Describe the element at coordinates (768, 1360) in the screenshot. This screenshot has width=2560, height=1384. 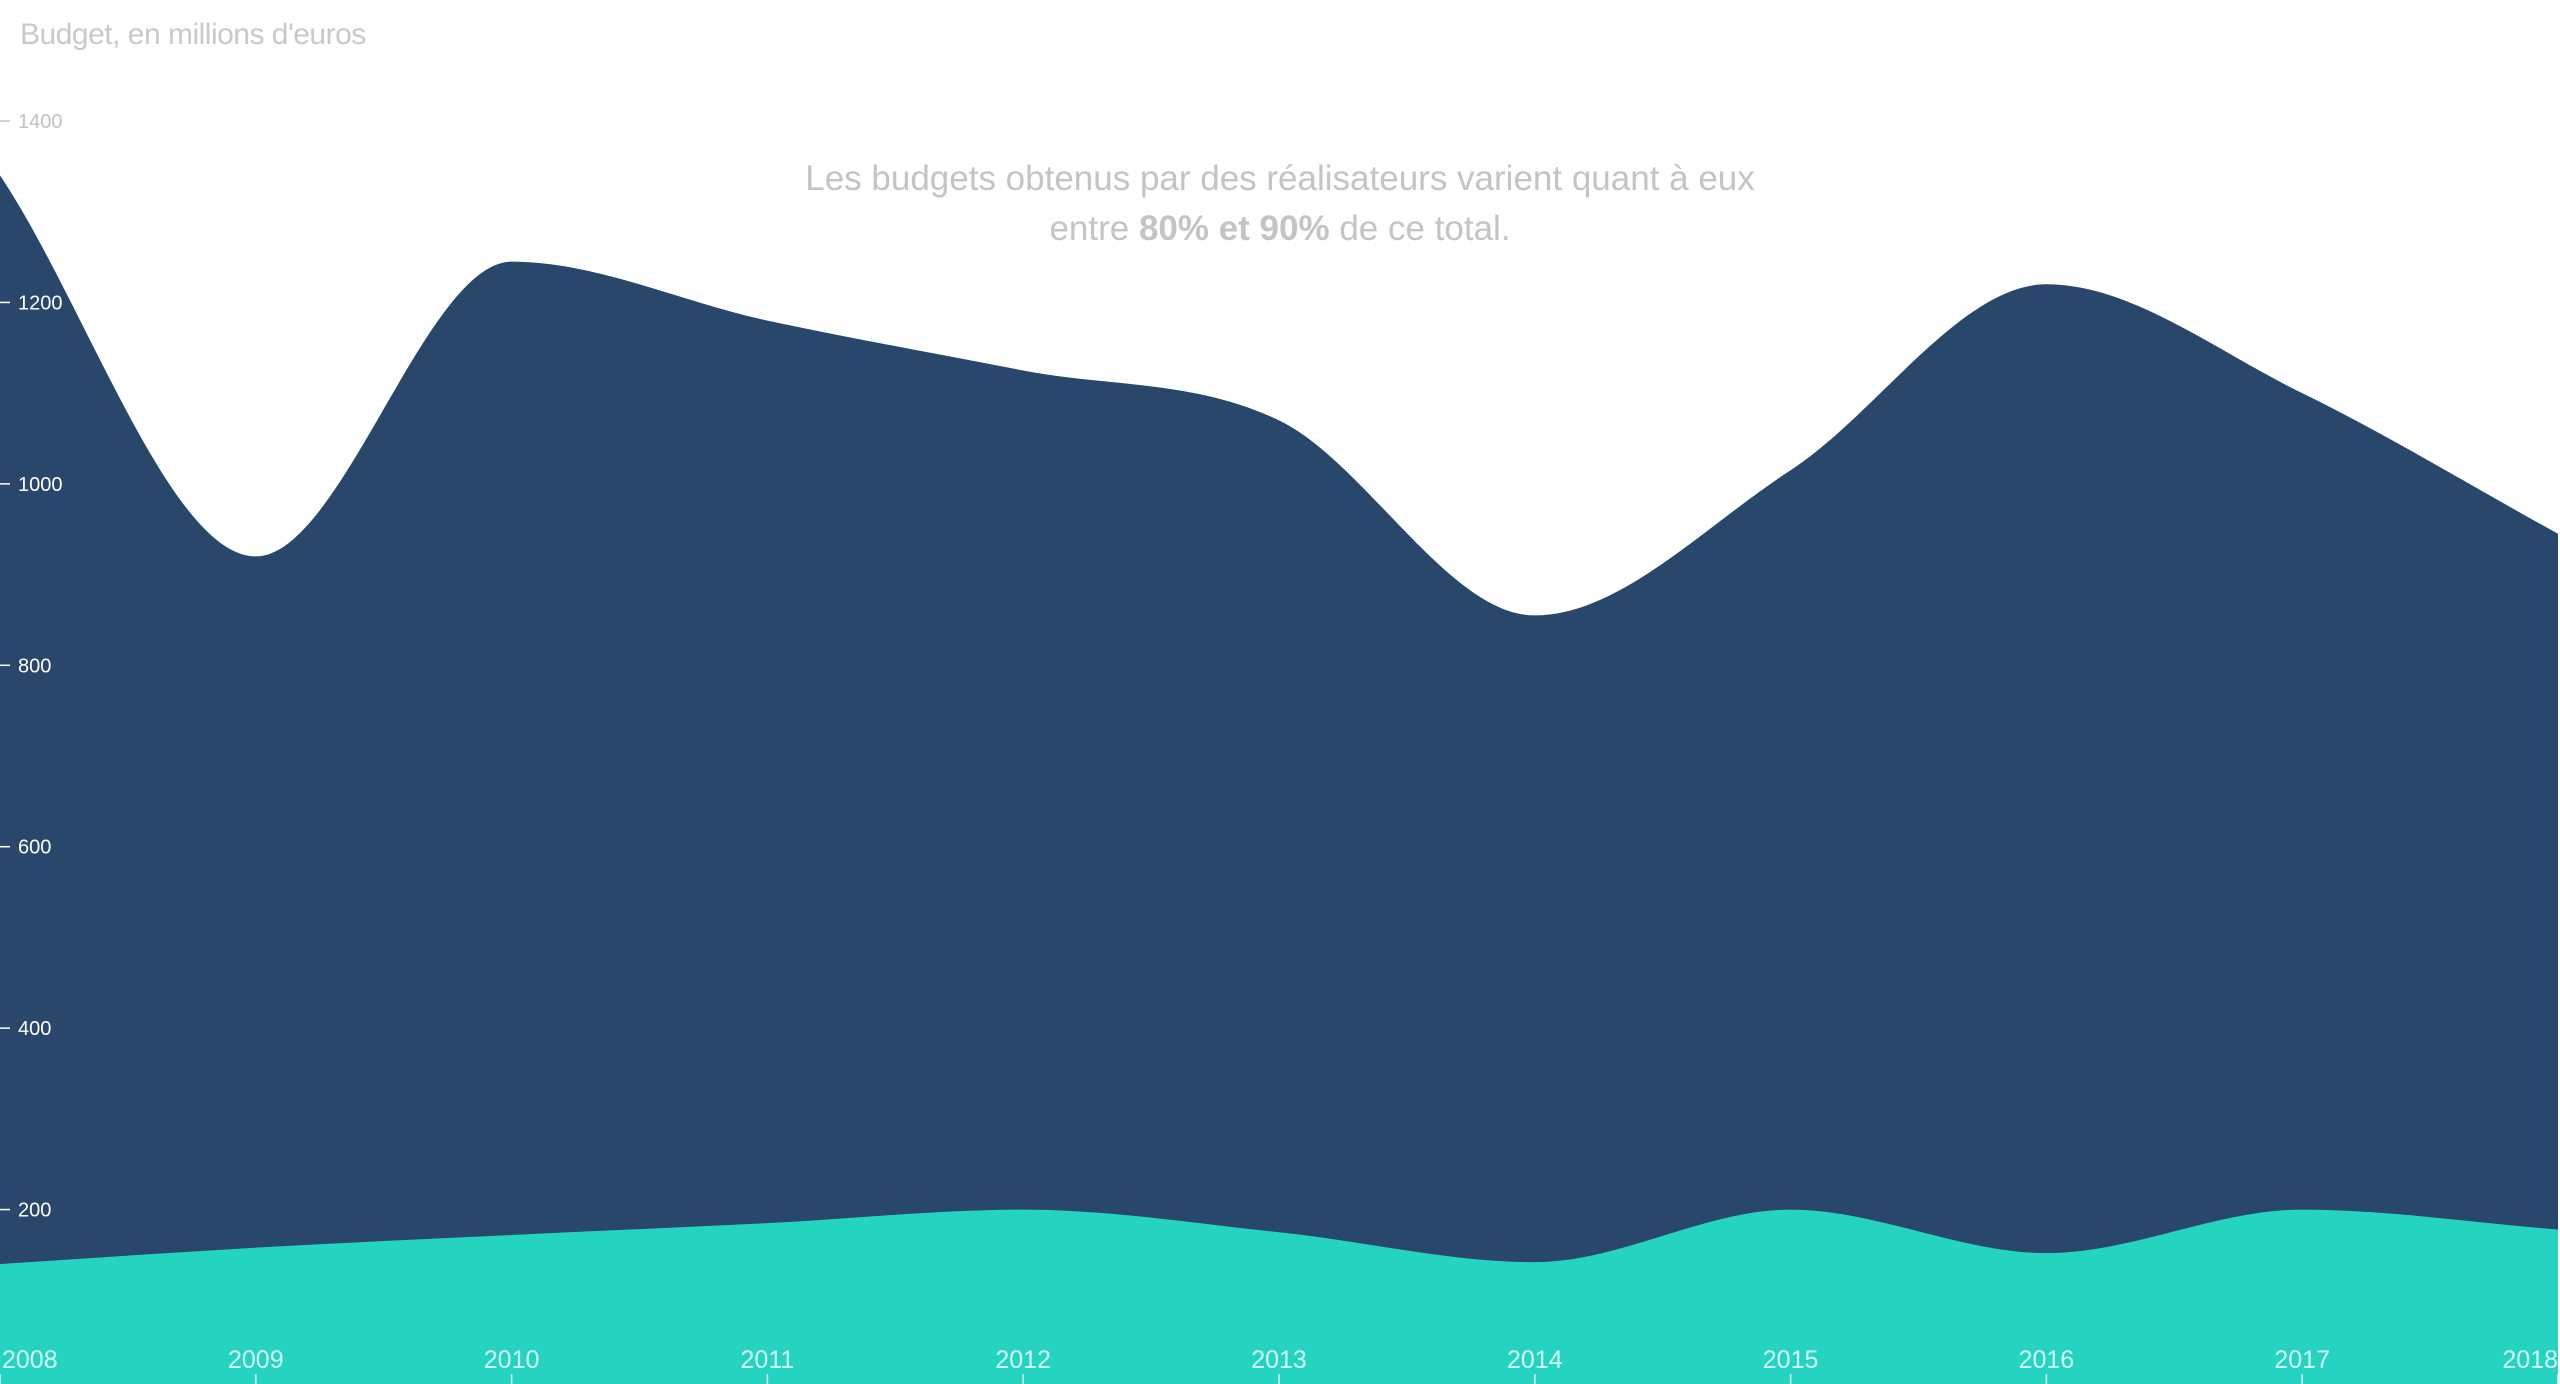
I see `x-tick-label-2011: 2011` at that location.